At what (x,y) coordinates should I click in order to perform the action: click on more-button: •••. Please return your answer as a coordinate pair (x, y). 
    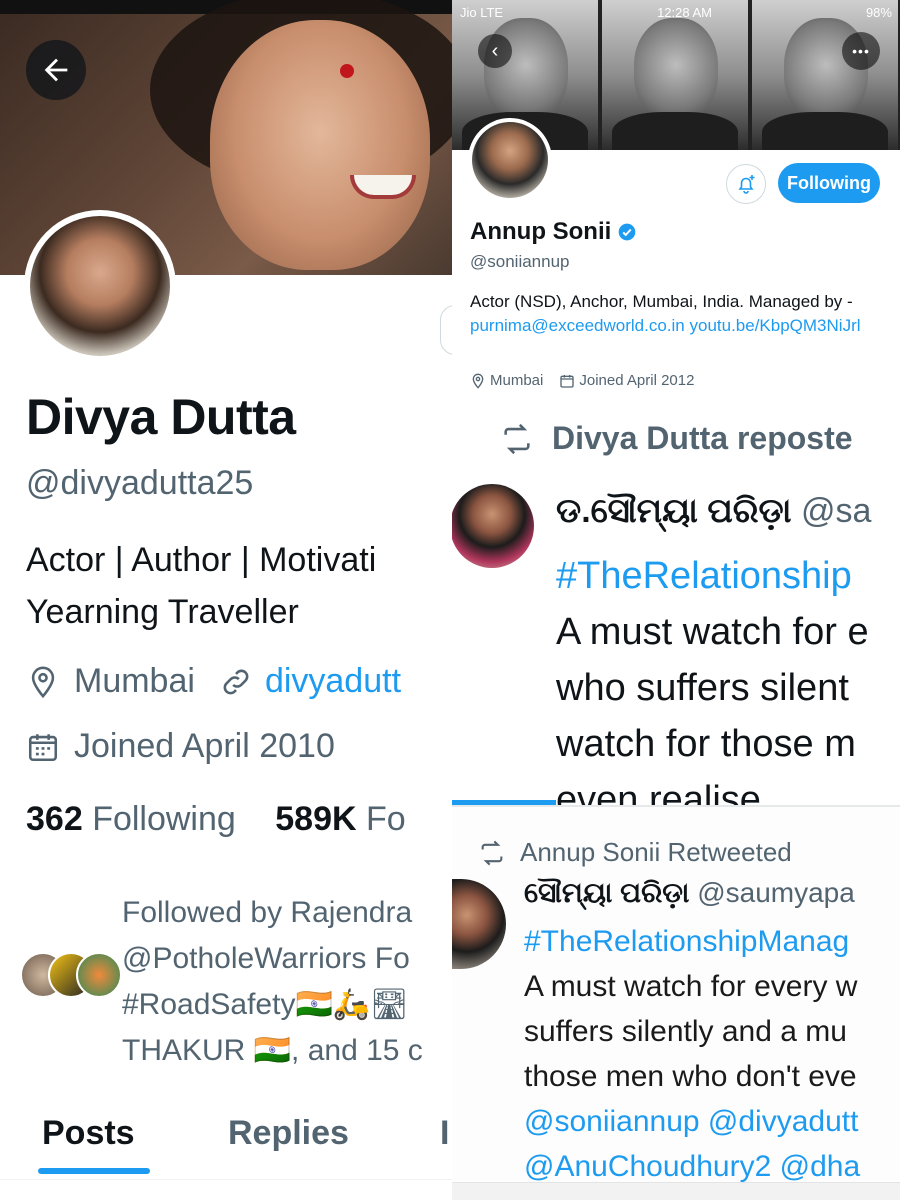
    Looking at the image, I should click on (861, 51).